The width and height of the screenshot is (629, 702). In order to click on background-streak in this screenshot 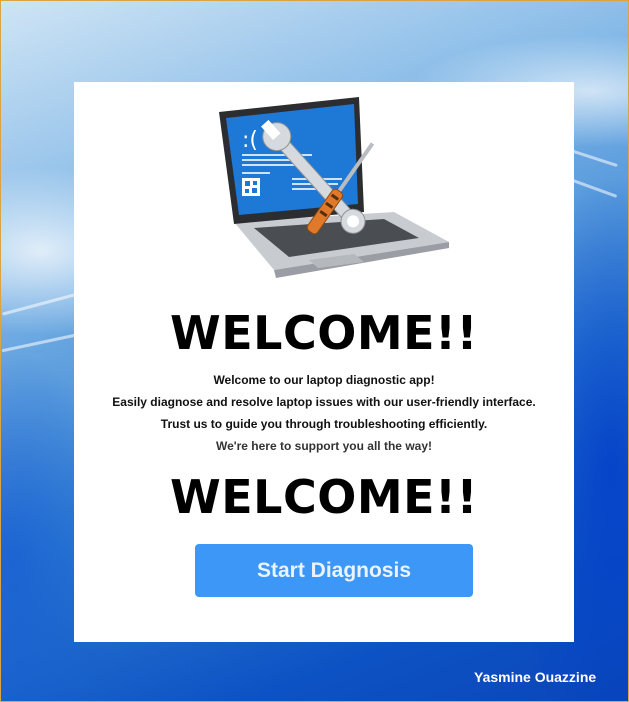, I will do `click(41, 342)`.